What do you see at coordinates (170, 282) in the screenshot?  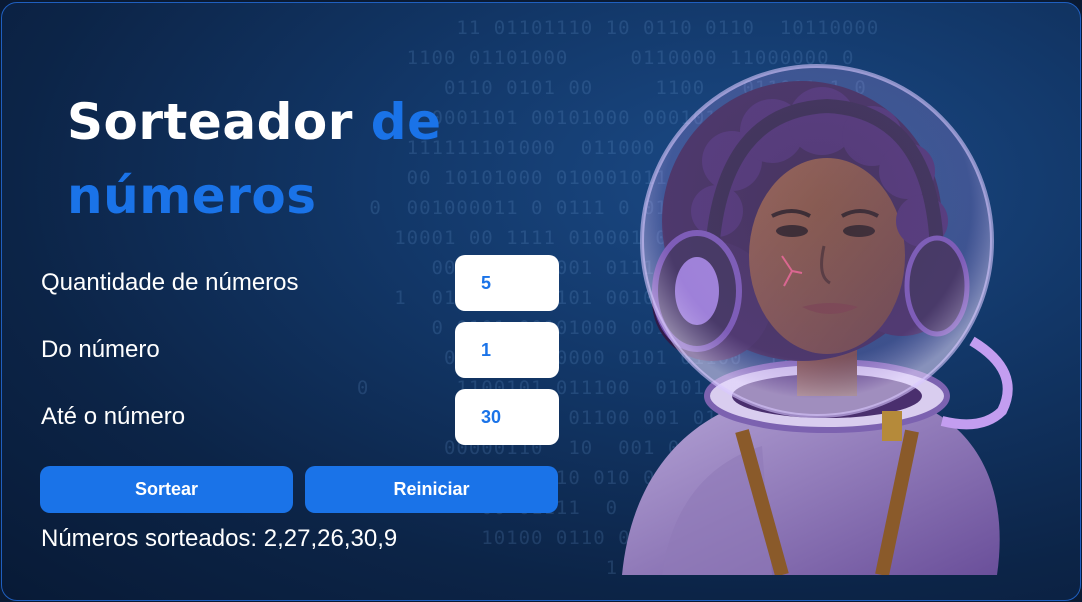 I see `quantity-label: Quantidade de números` at bounding box center [170, 282].